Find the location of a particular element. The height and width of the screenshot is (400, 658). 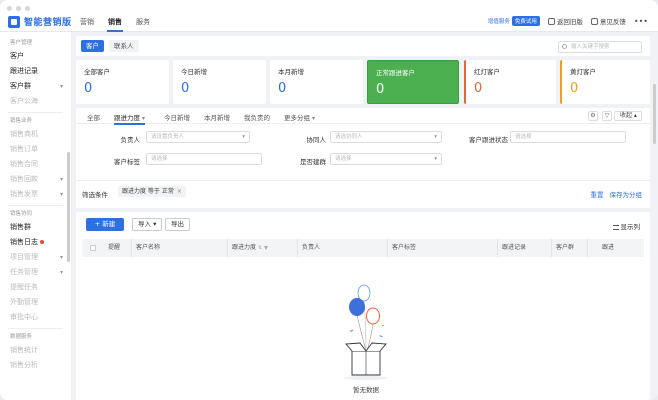

more-menu-icon: ••• is located at coordinates (641, 21).